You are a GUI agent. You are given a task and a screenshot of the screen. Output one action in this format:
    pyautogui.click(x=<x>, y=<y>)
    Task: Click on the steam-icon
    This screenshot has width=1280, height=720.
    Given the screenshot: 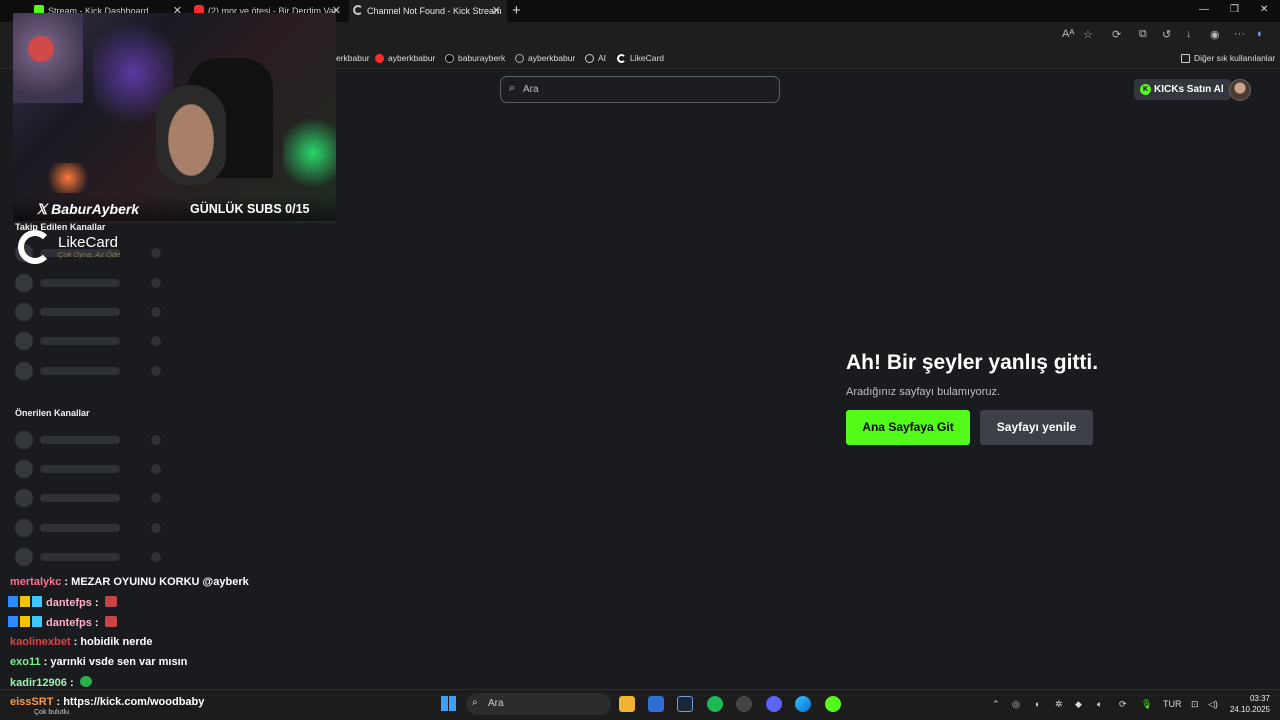 What is the action you would take?
    pyautogui.click(x=685, y=704)
    